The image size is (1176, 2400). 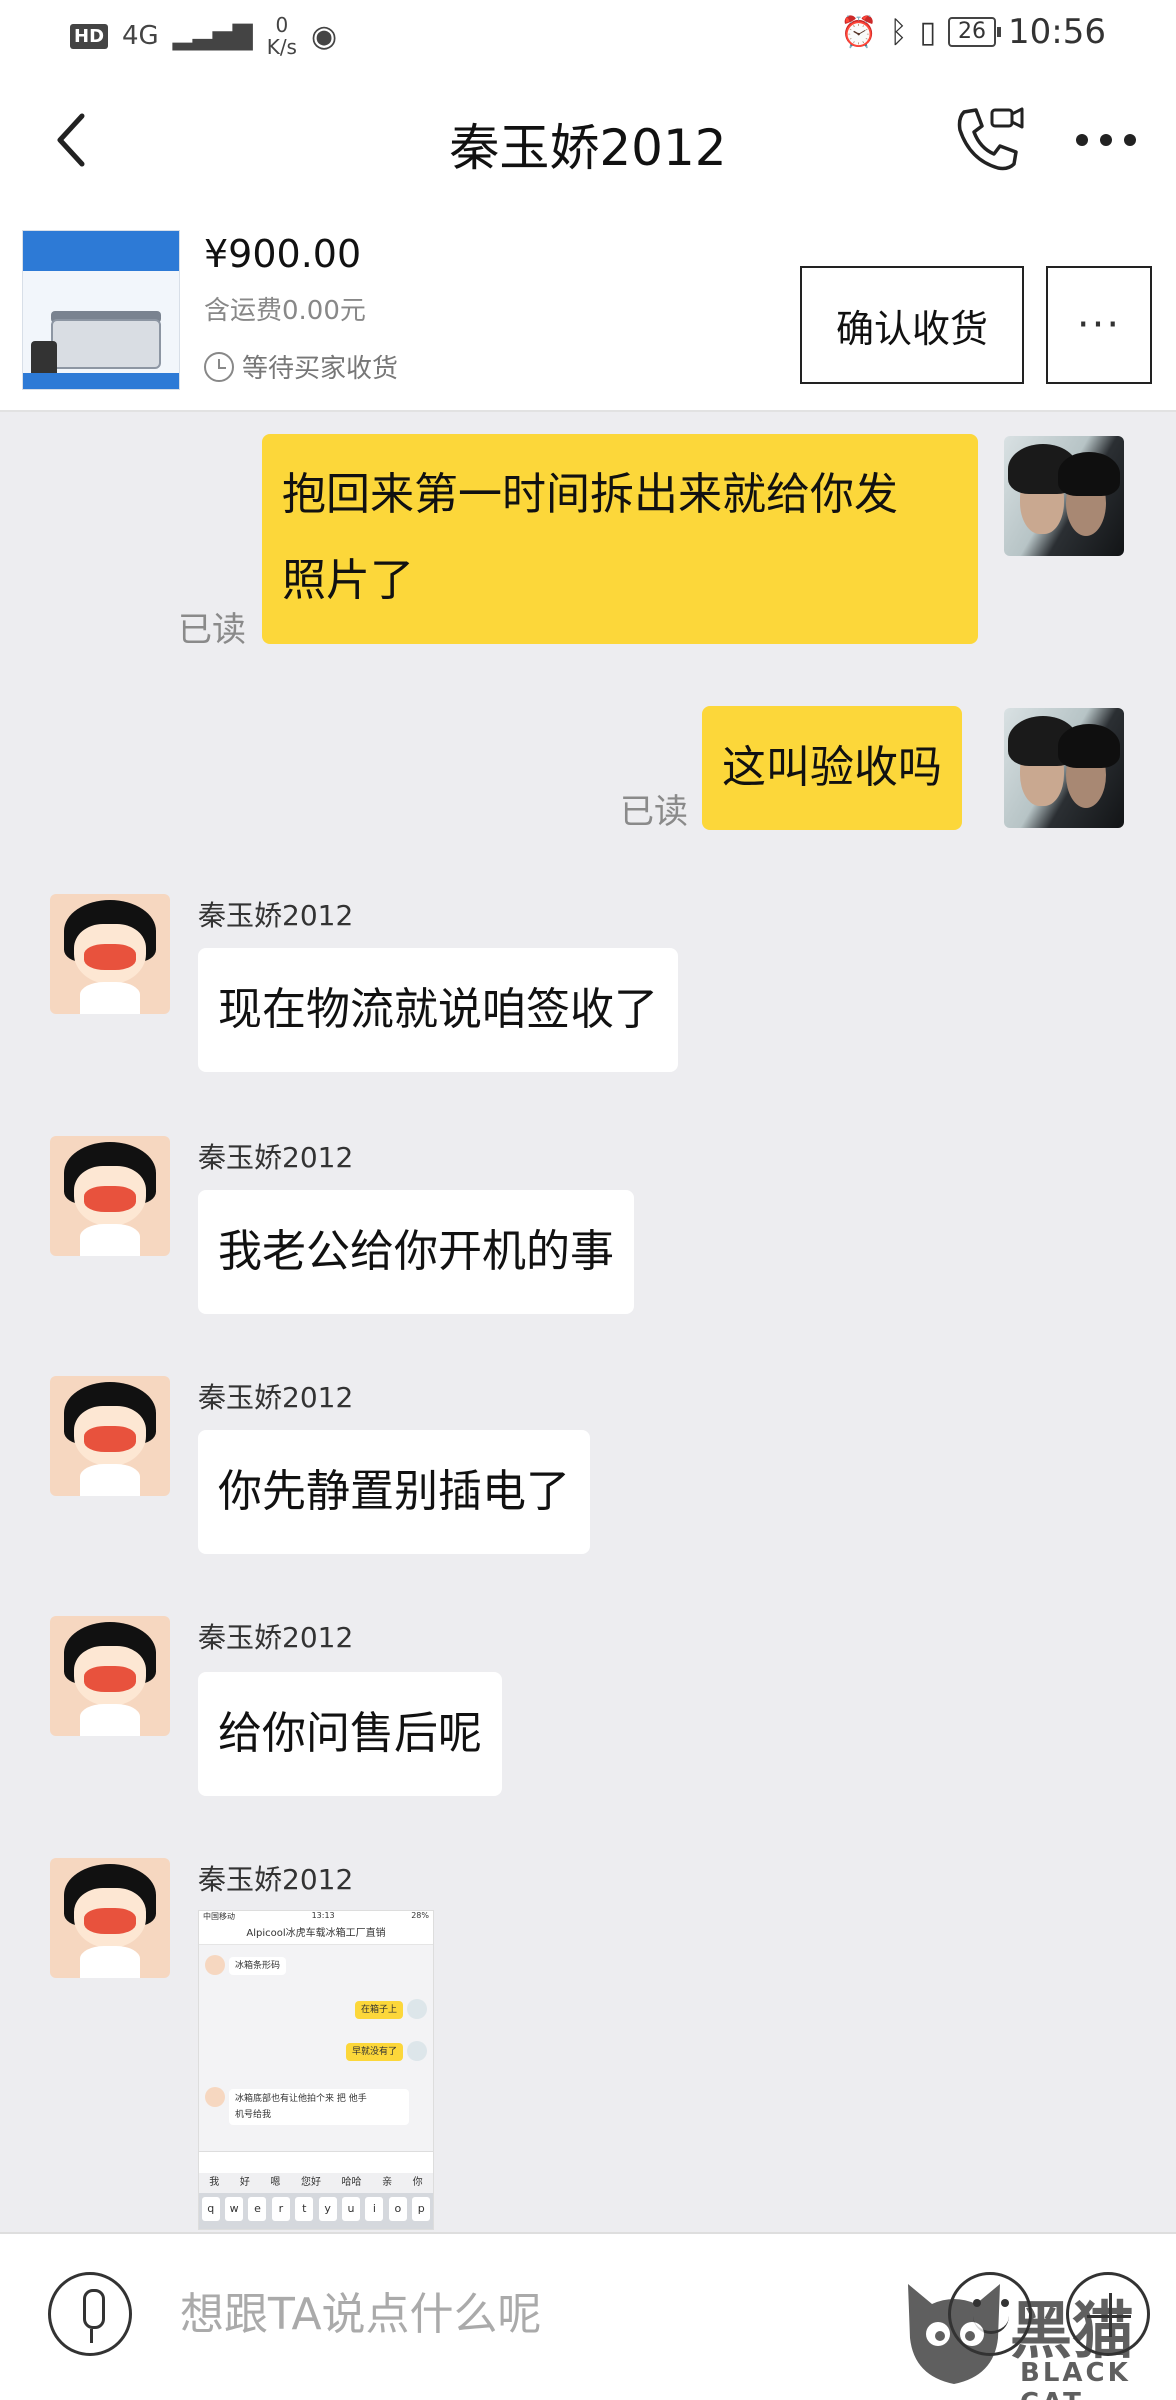 I want to click on image-time: 13:13, so click(x=323, y=1915).